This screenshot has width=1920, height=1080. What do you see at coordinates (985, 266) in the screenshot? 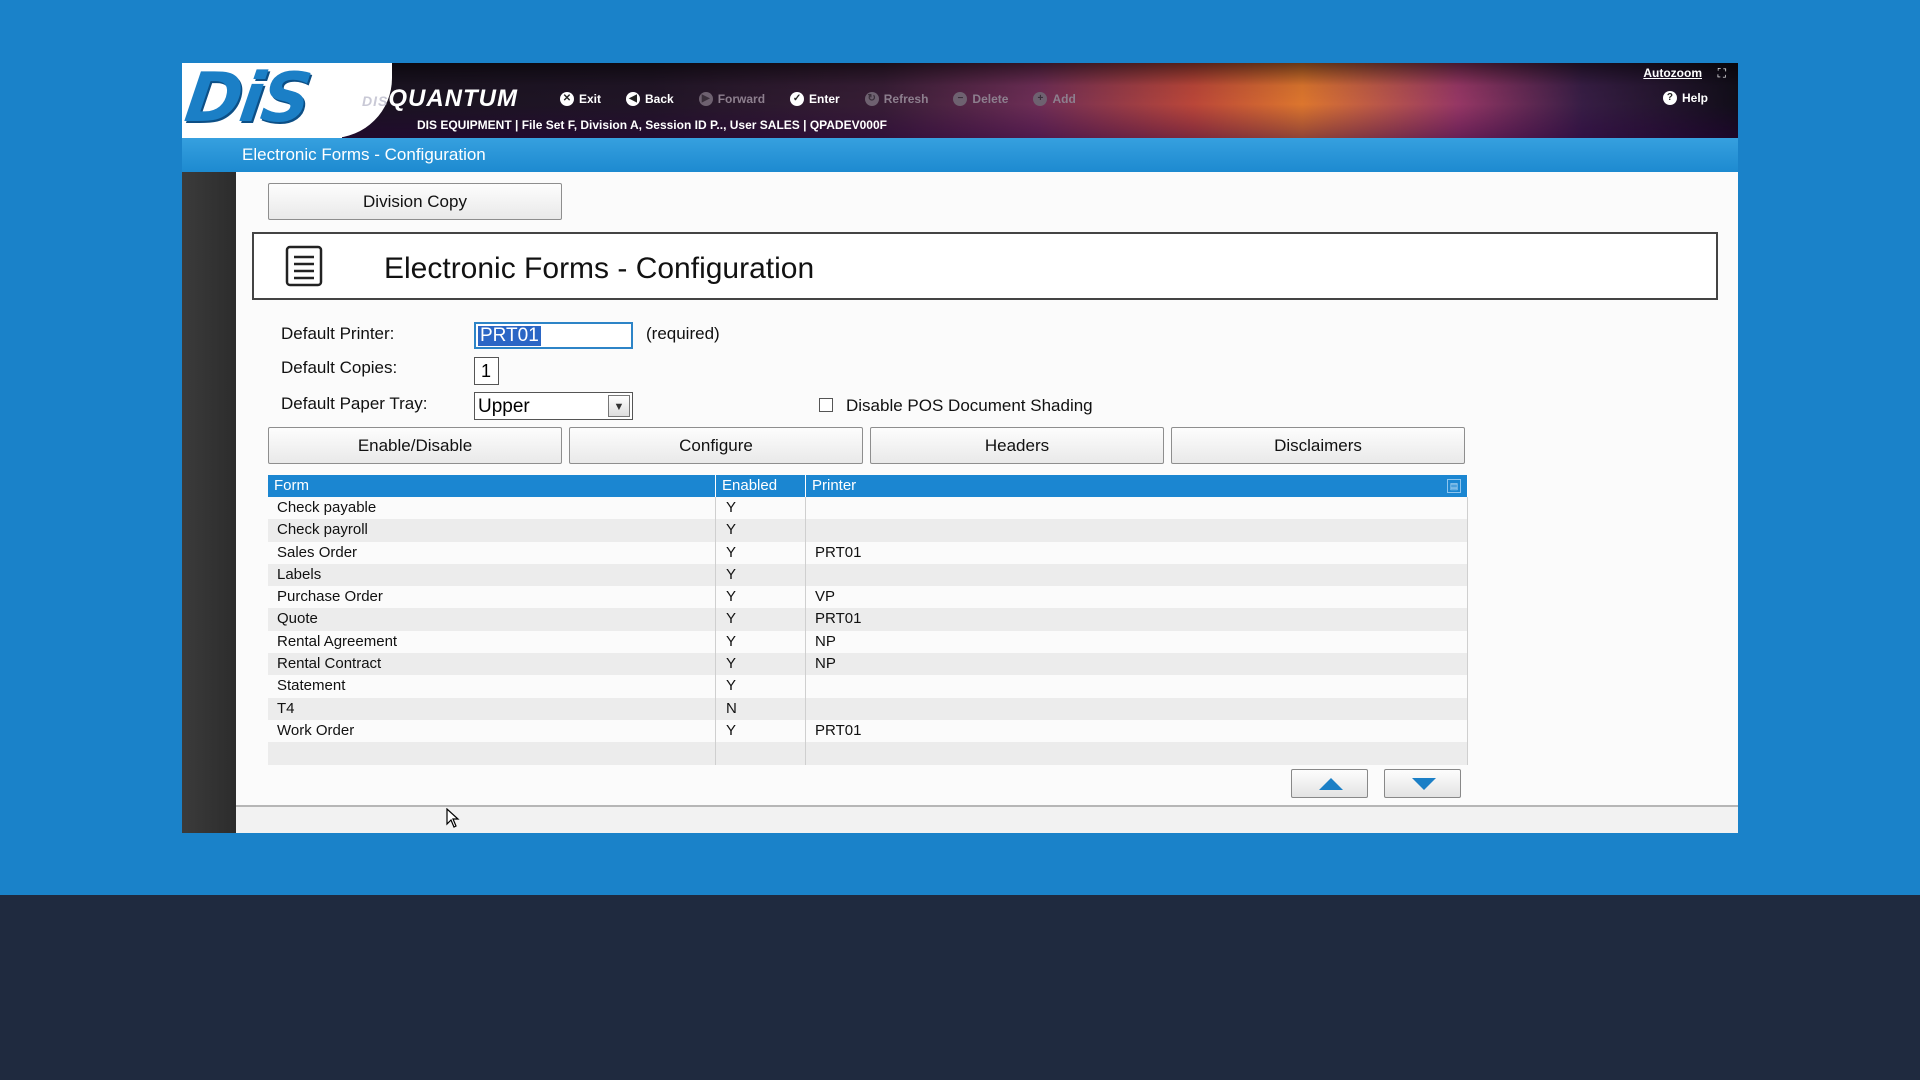
I see `title-panel: Electronic Forms - Configuration` at bounding box center [985, 266].